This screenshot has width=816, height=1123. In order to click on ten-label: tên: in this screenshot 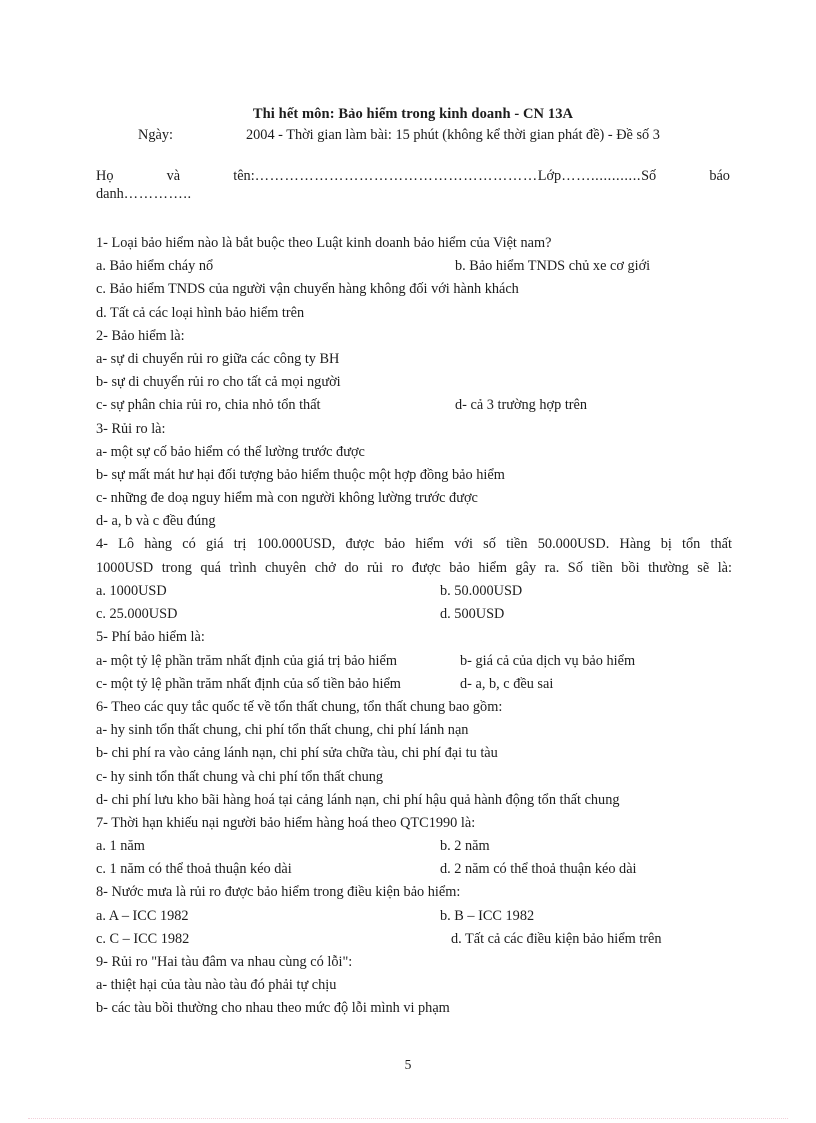, I will do `click(244, 176)`.